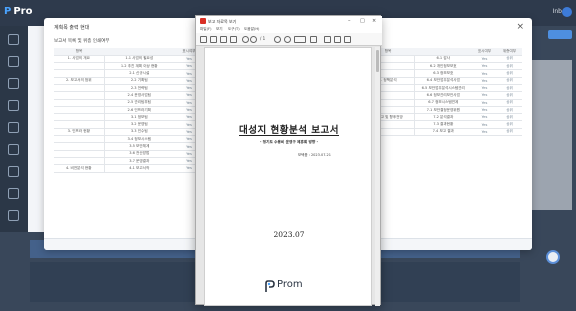 The width and height of the screenshot is (576, 311). I want to click on item-cell: 7.2 분석결과, so click(443, 117).